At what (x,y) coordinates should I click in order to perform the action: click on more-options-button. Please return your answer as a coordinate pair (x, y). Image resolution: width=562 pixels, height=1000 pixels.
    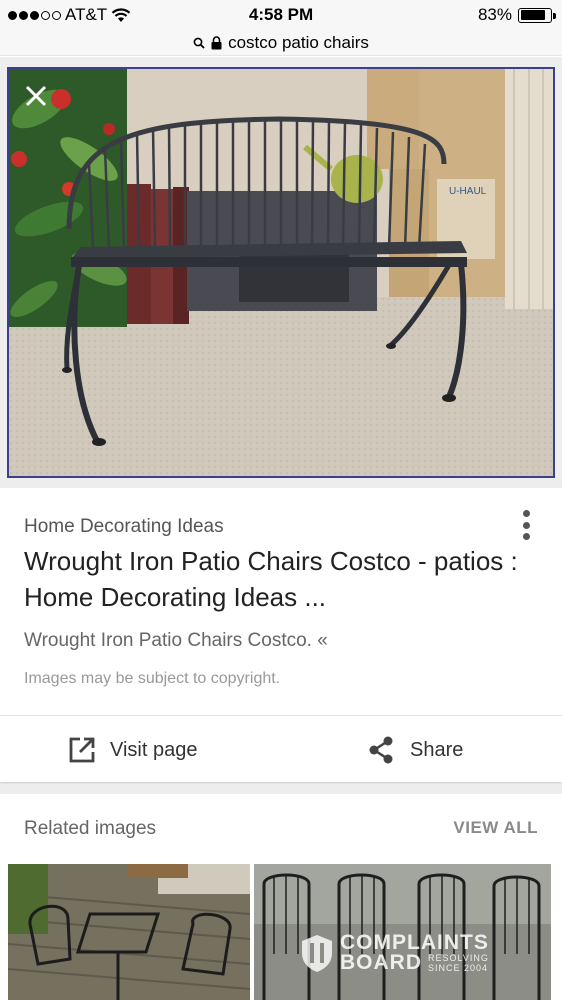
    Looking at the image, I should click on (526, 525).